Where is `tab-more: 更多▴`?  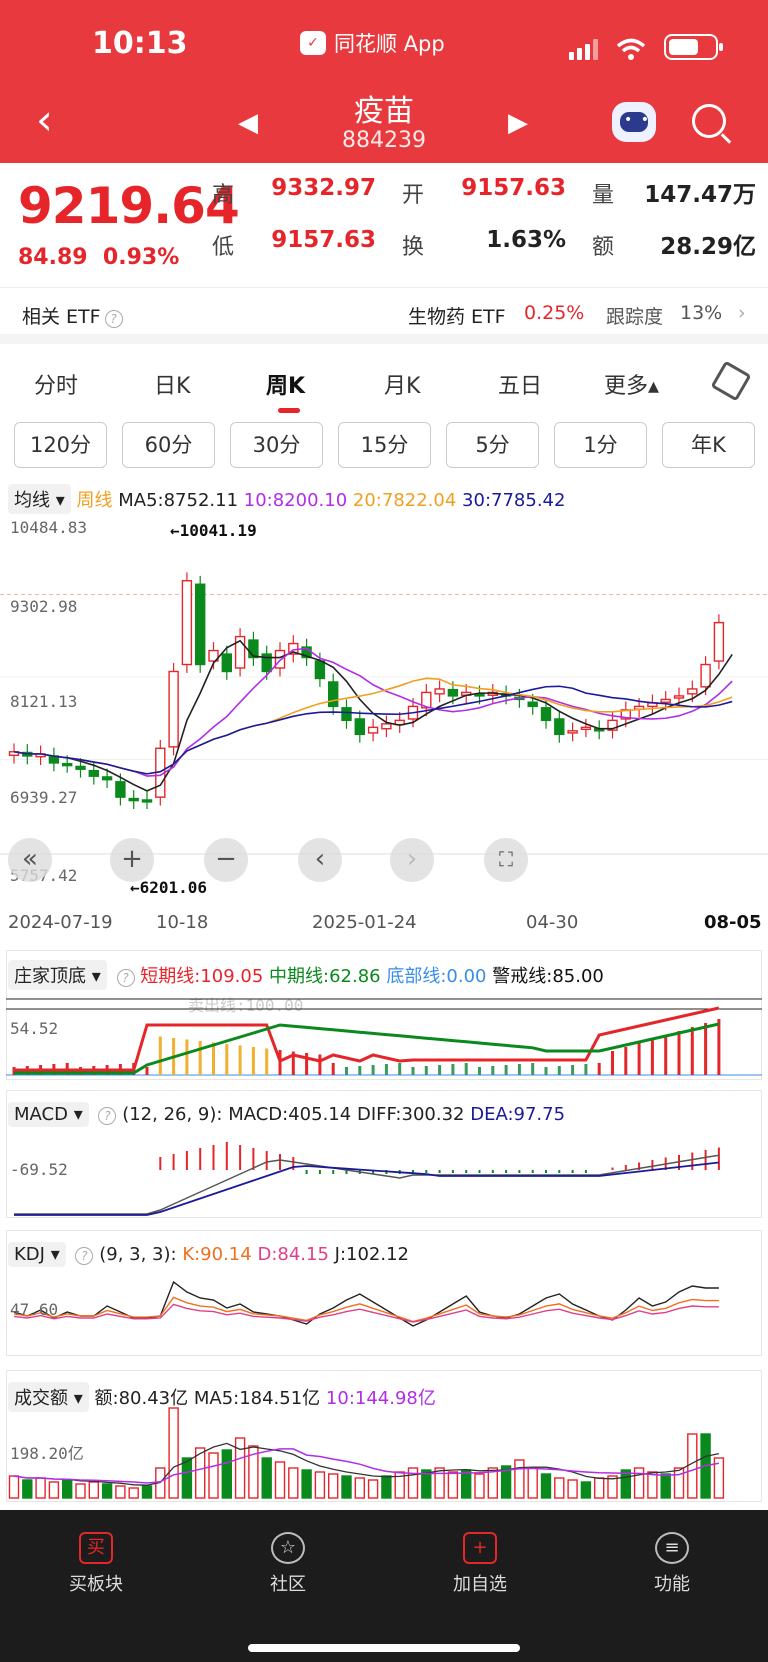 tab-more: 更多▴ is located at coordinates (631, 384).